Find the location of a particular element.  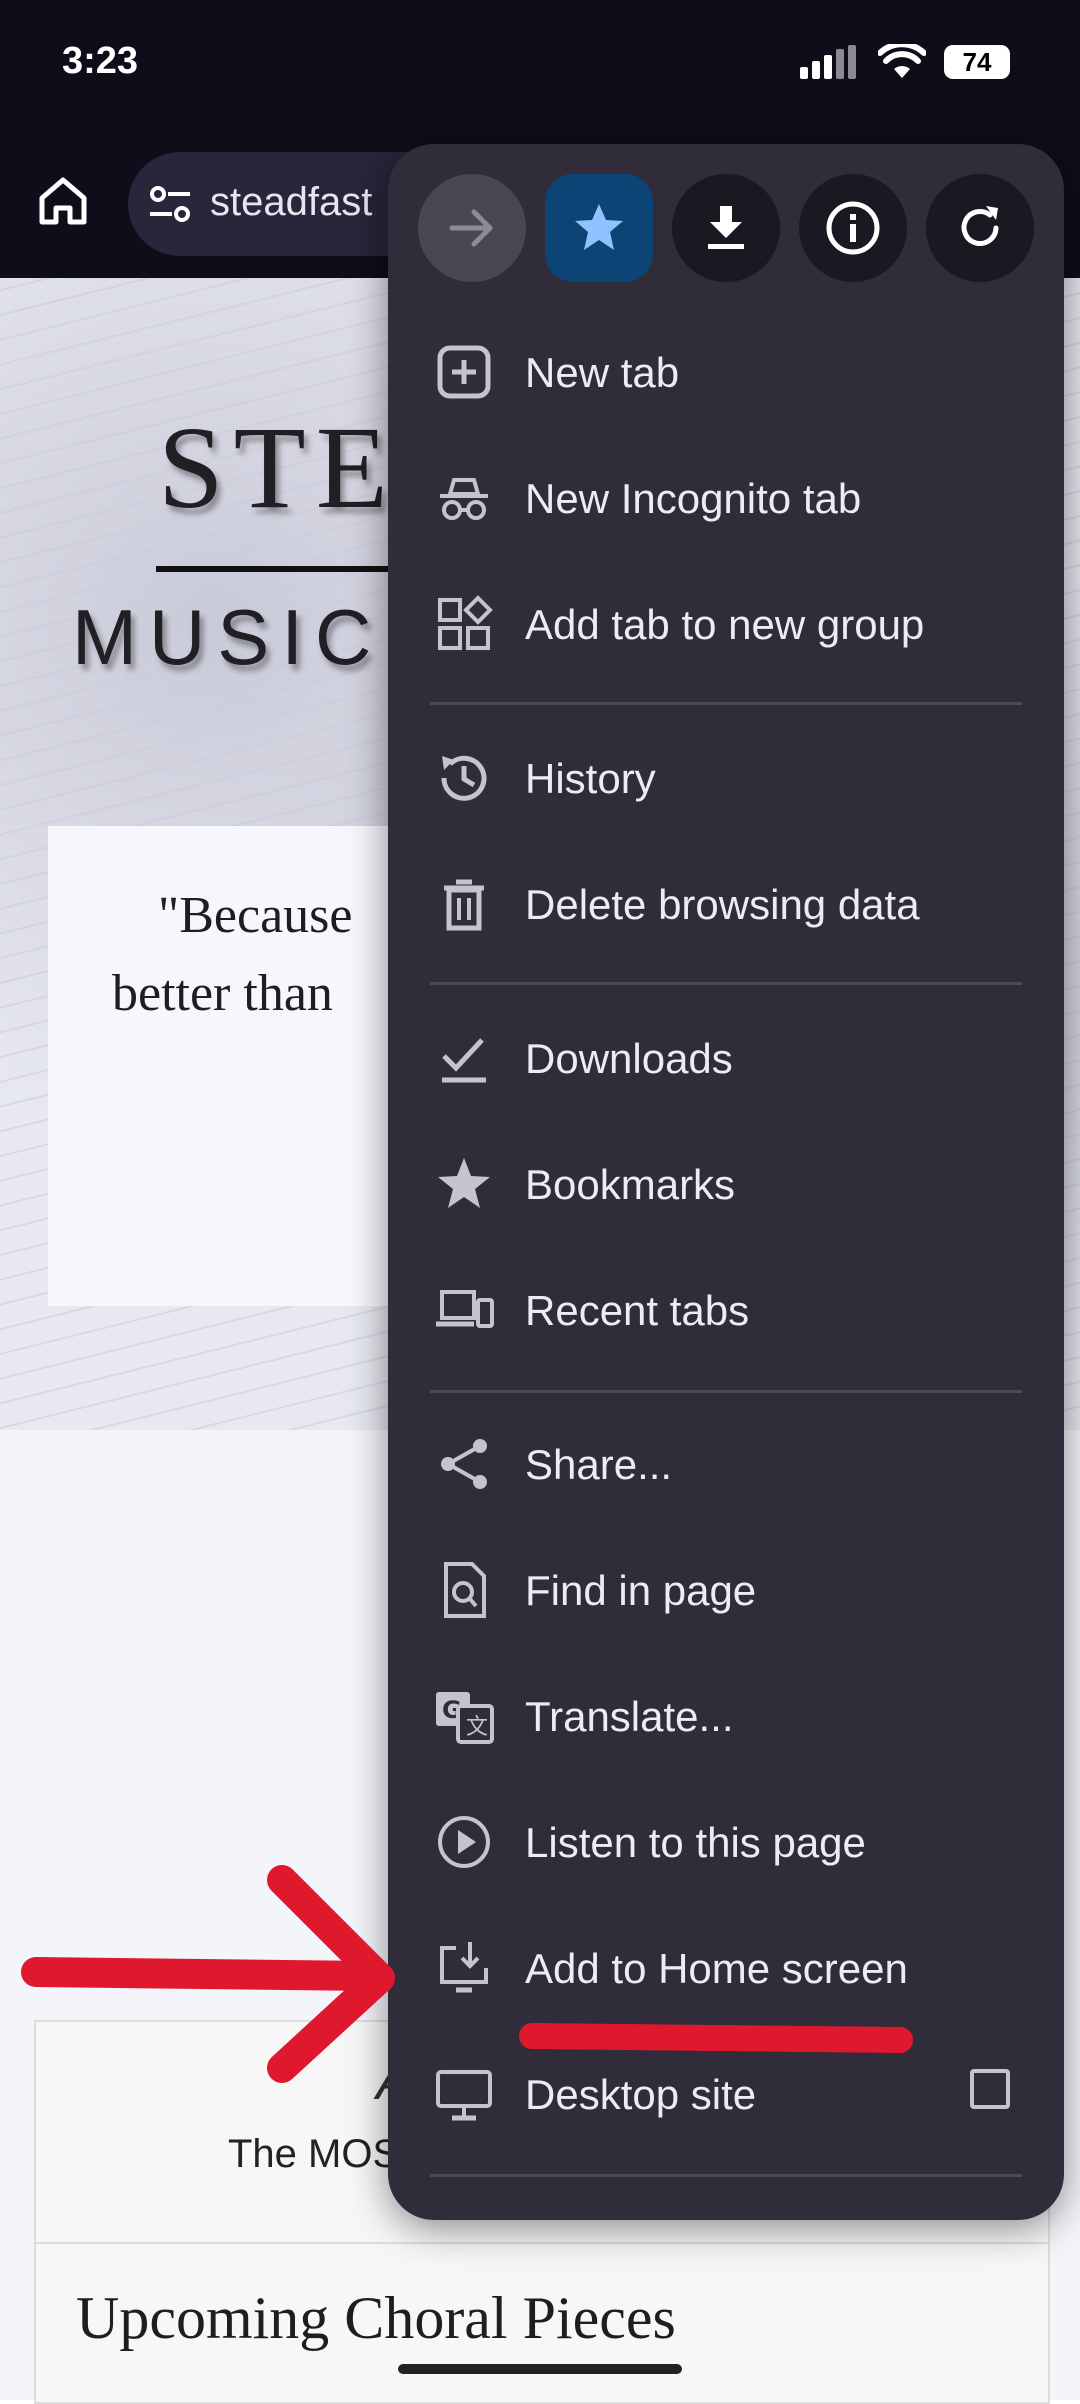

menu-item-add-to-home-screen: Add to Home screen is located at coordinates (726, 1968).